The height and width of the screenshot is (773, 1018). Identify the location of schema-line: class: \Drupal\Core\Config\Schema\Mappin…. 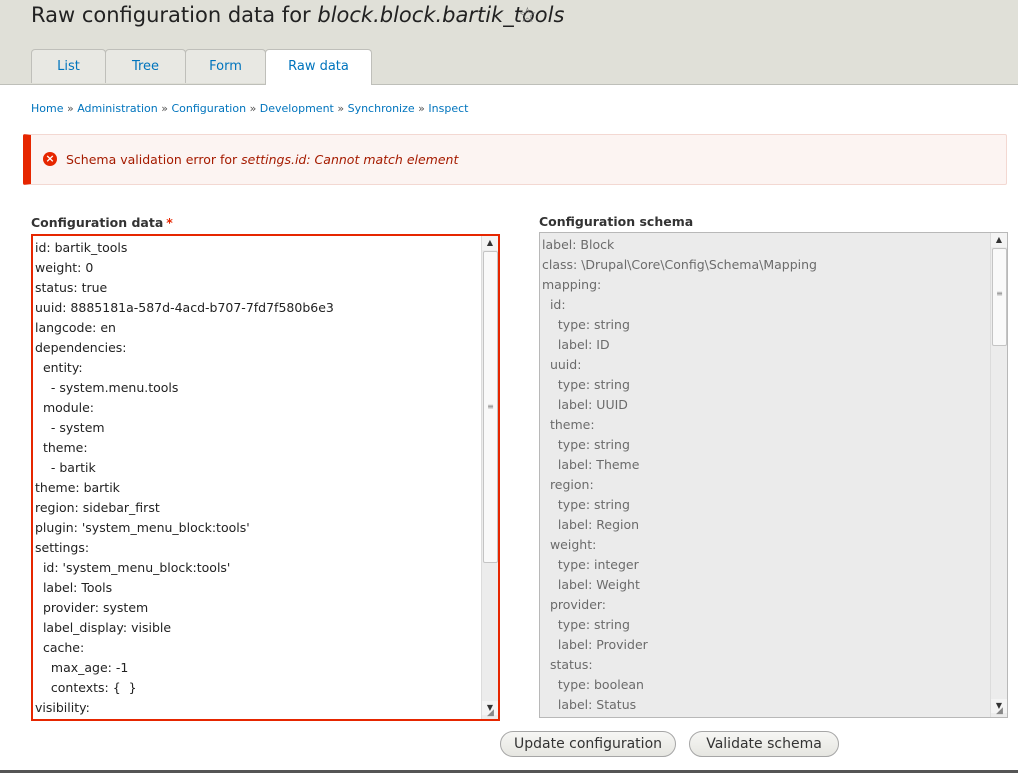
(679, 264).